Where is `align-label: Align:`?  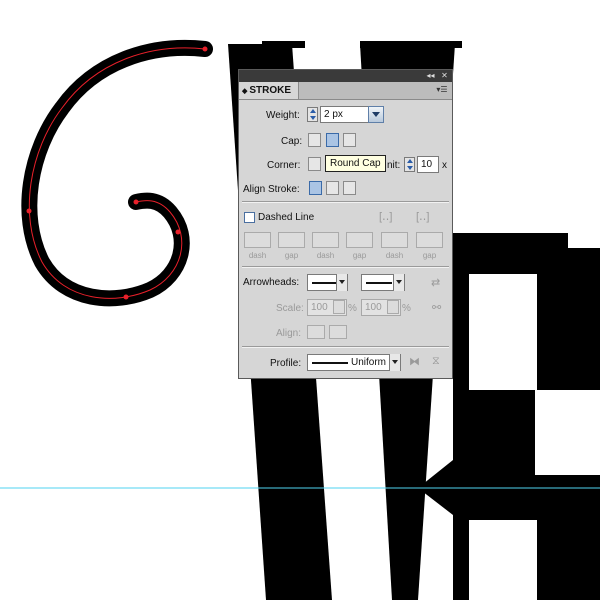
align-label: Align: is located at coordinates (289, 333).